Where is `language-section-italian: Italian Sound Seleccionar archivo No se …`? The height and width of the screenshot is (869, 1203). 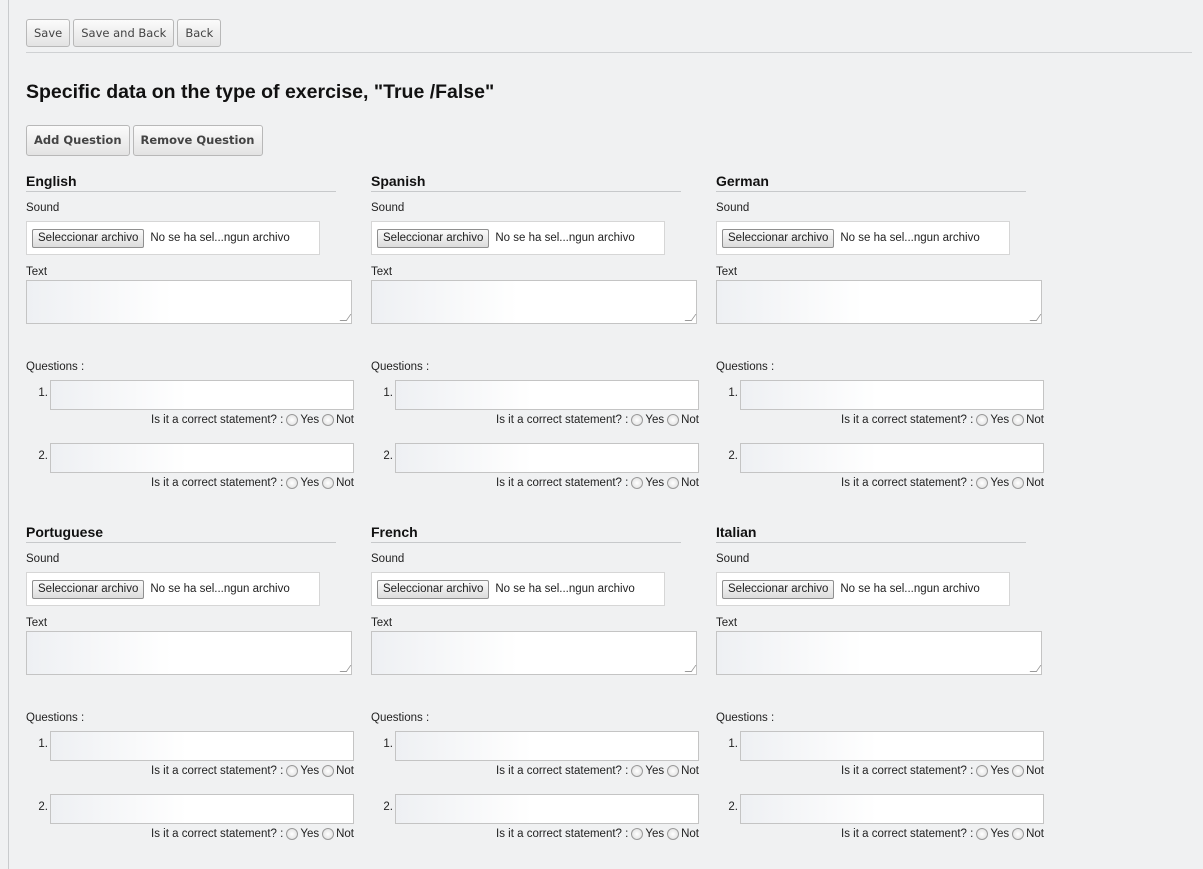
language-section-italian: Italian Sound Seleccionar archivo No se … is located at coordinates (883, 681).